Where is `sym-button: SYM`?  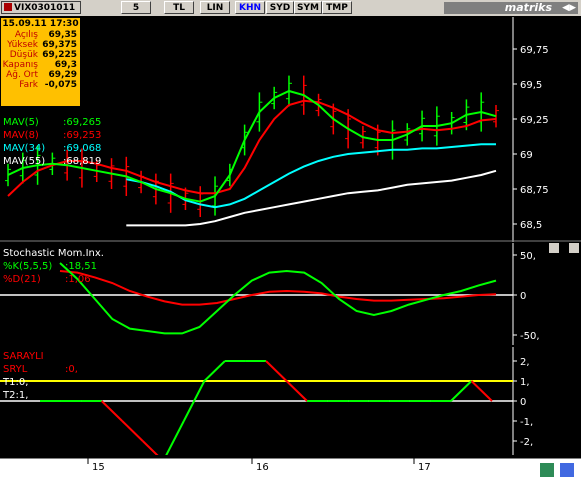
sym-button: SYM is located at coordinates (308, 7).